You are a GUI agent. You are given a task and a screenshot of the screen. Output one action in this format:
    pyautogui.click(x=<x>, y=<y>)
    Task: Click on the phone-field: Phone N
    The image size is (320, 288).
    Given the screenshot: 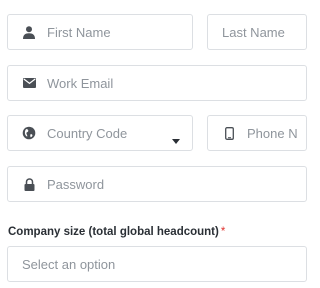 What is the action you would take?
    pyautogui.click(x=257, y=133)
    